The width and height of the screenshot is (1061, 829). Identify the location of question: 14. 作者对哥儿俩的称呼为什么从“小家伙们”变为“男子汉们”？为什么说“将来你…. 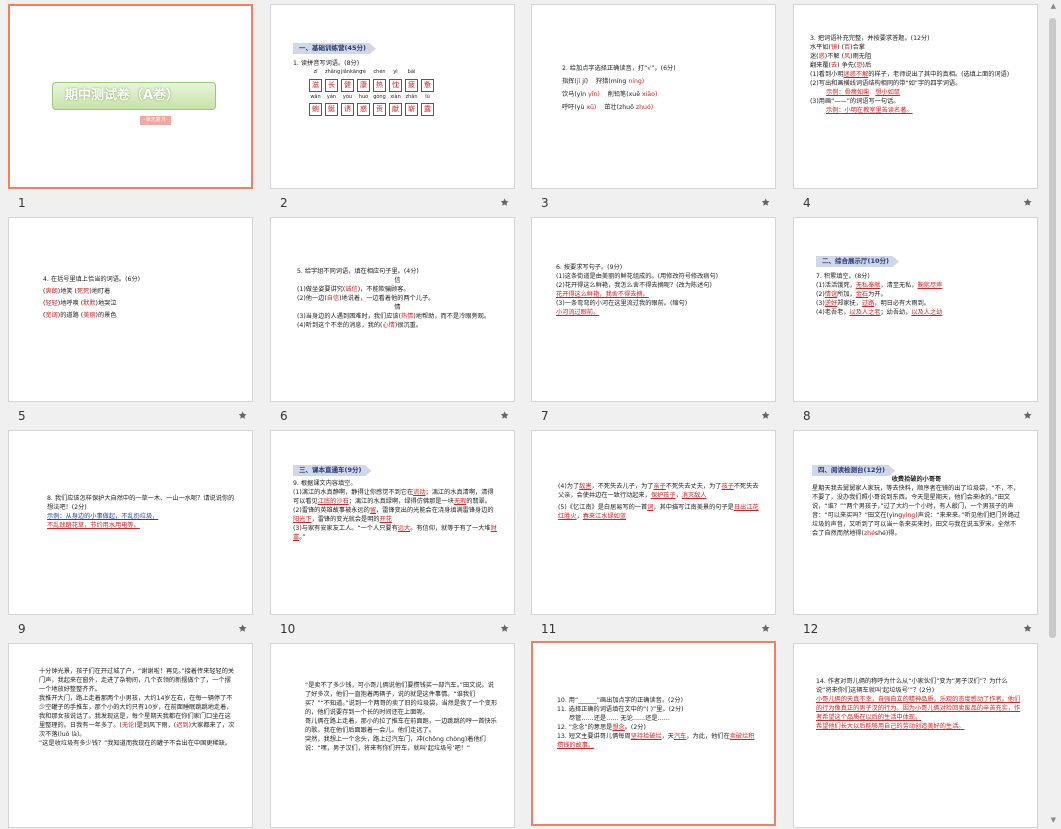
(912, 686).